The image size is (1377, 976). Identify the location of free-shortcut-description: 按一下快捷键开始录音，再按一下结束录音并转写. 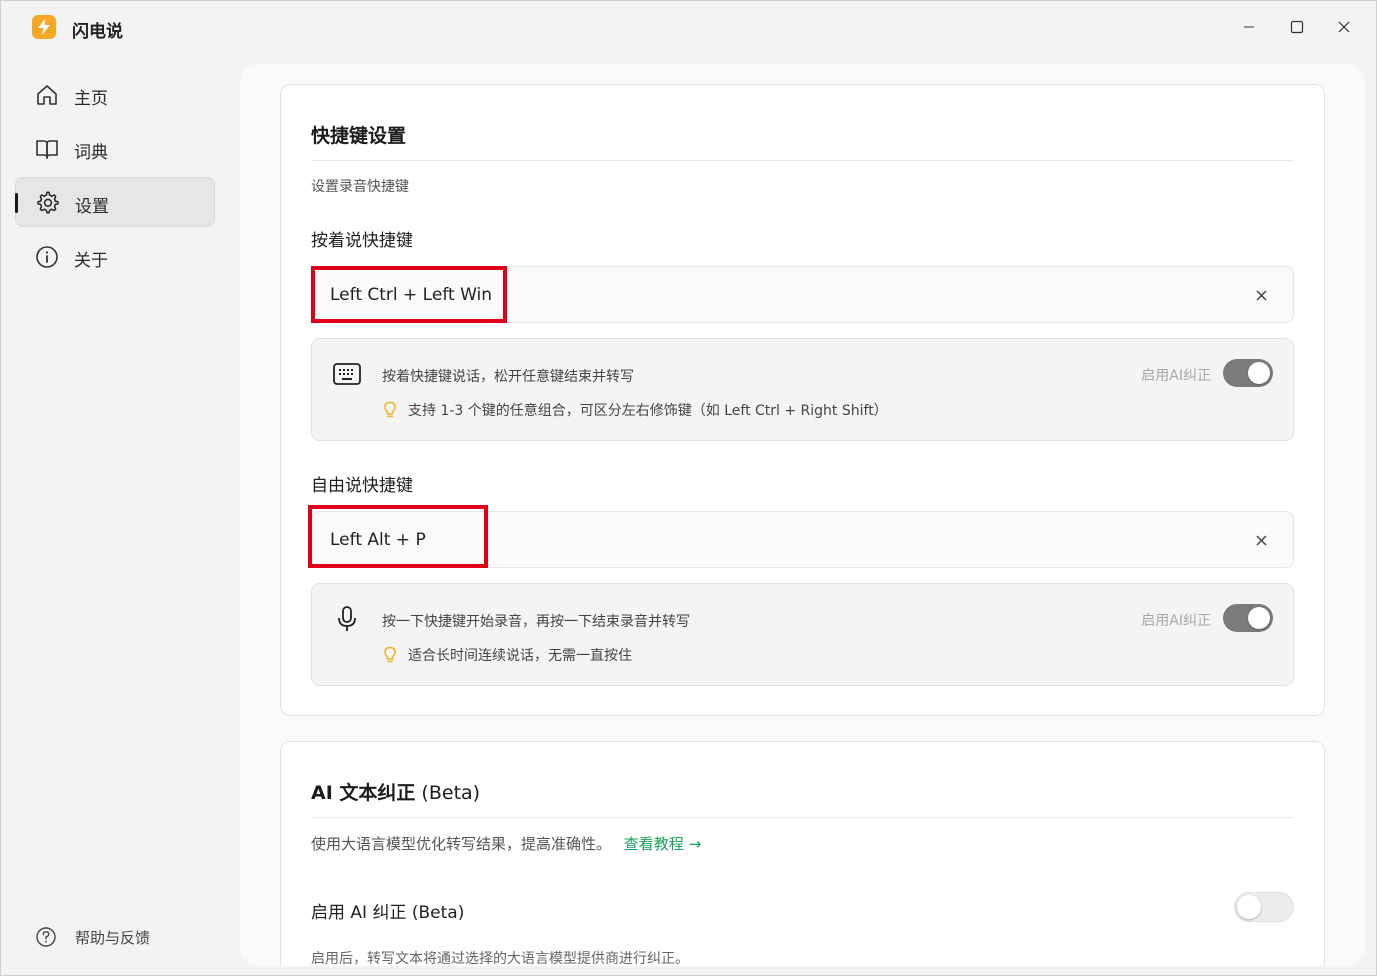
(536, 622).